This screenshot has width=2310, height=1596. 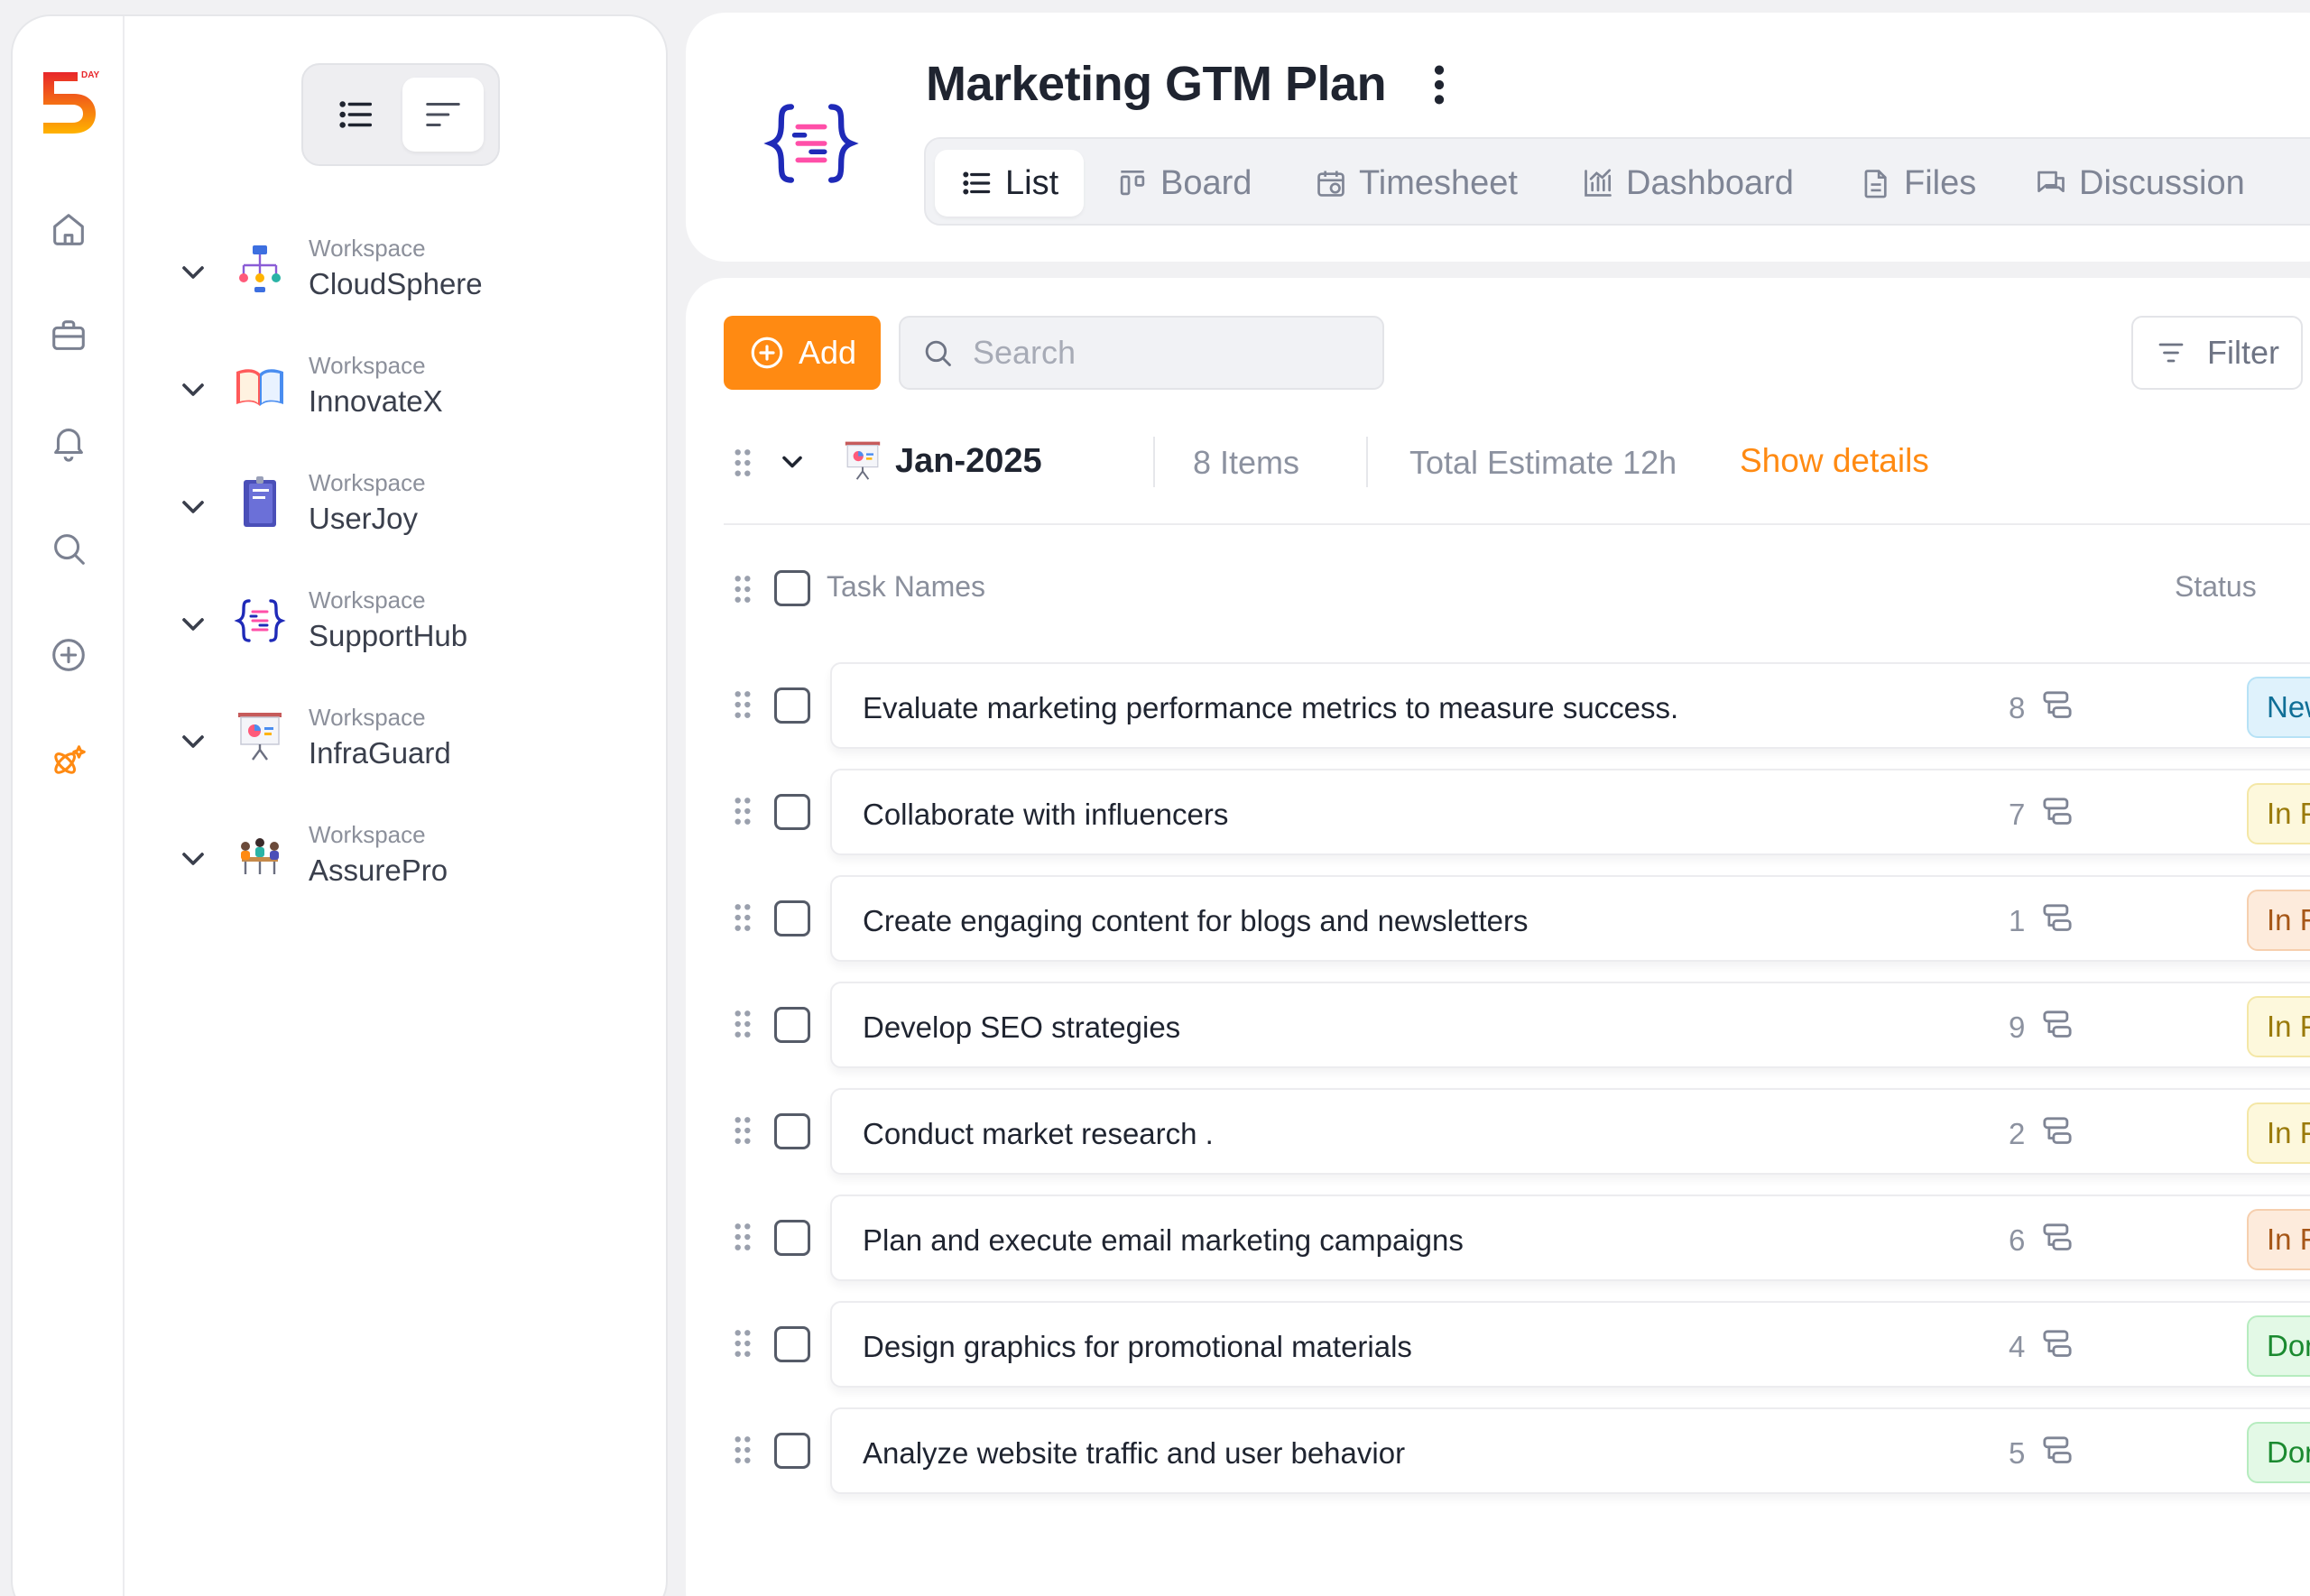 What do you see at coordinates (1570, 1025) in the screenshot?
I see `task-card: Develop SEO strategies 9 In Progress` at bounding box center [1570, 1025].